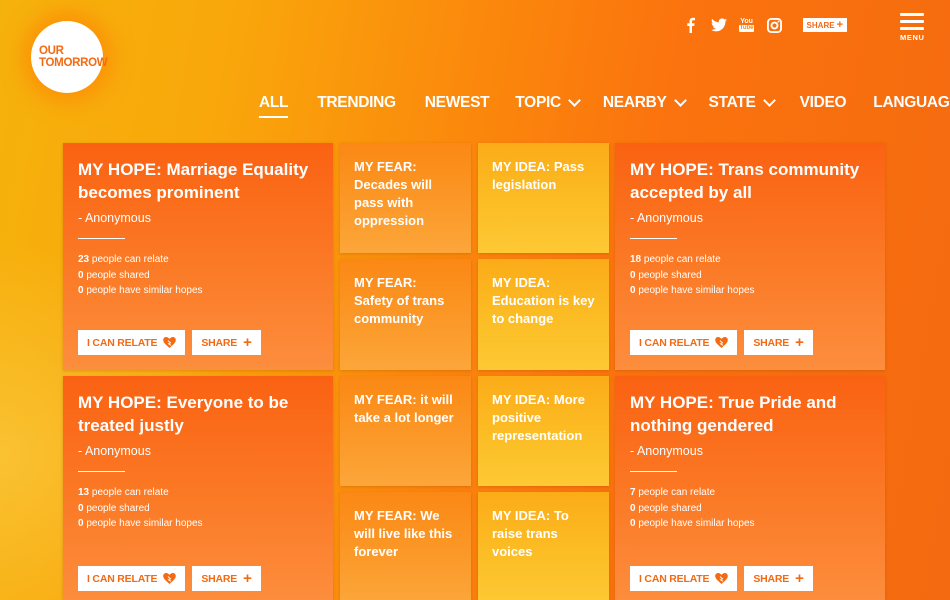 The image size is (950, 600). Describe the element at coordinates (51, 51) in the screenshot. I see `logo-line-1: OUR` at that location.